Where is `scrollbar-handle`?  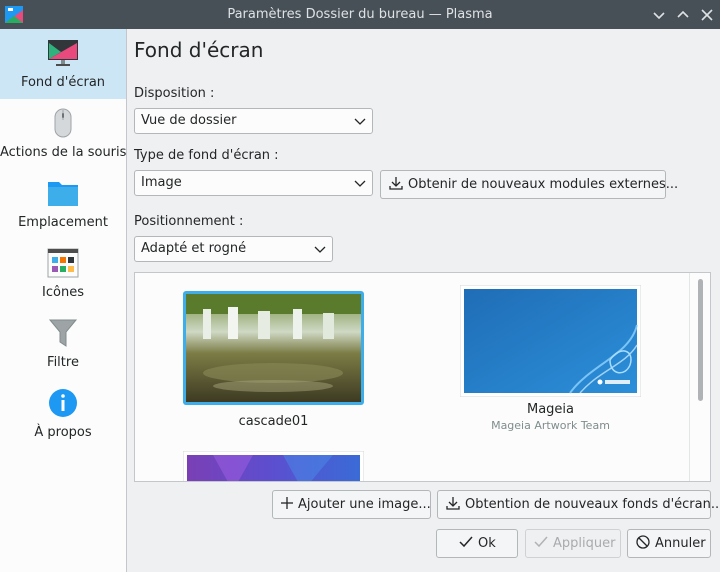 scrollbar-handle is located at coordinates (700, 340).